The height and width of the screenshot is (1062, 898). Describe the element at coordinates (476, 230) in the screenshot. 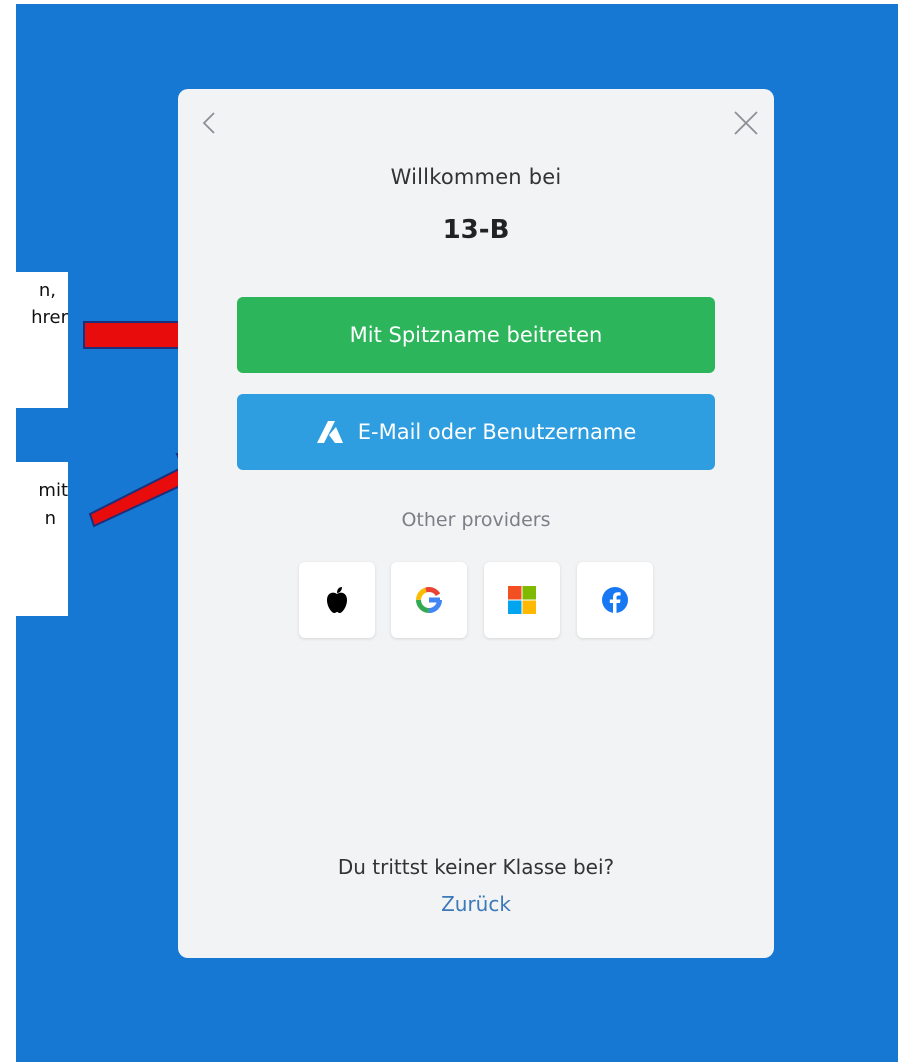

I see `class-name: 13-B` at that location.